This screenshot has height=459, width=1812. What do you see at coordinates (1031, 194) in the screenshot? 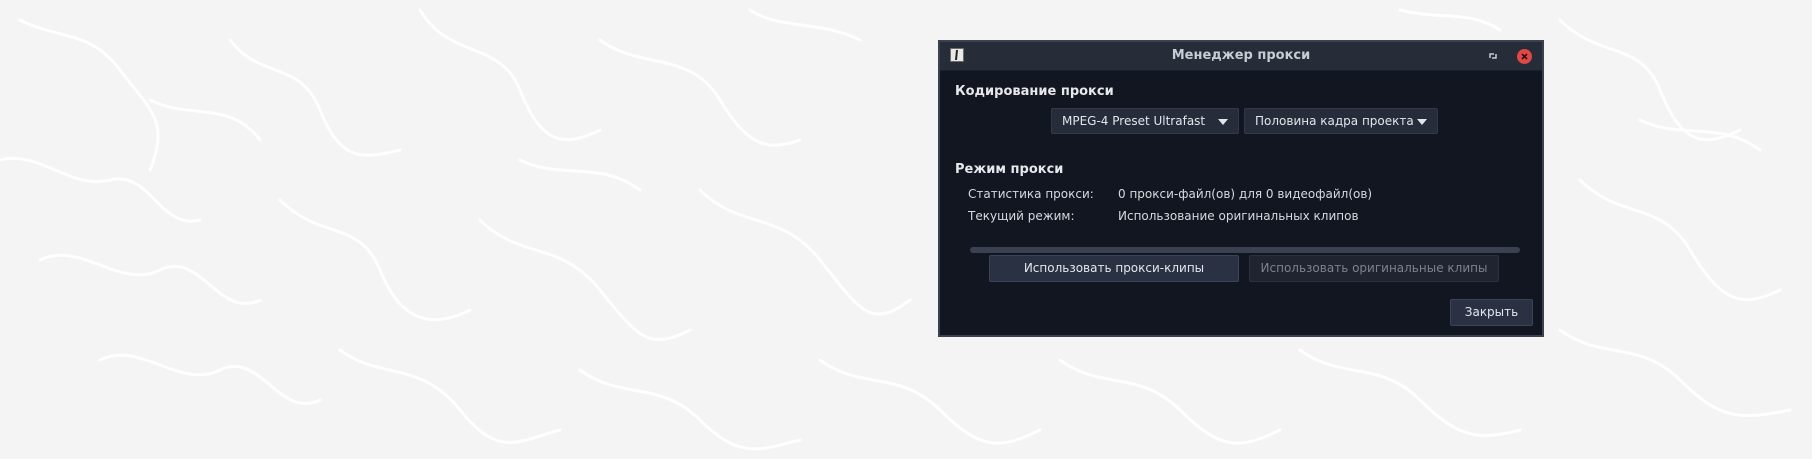
I see `proxy-stats-label: Статистика прокси:` at bounding box center [1031, 194].